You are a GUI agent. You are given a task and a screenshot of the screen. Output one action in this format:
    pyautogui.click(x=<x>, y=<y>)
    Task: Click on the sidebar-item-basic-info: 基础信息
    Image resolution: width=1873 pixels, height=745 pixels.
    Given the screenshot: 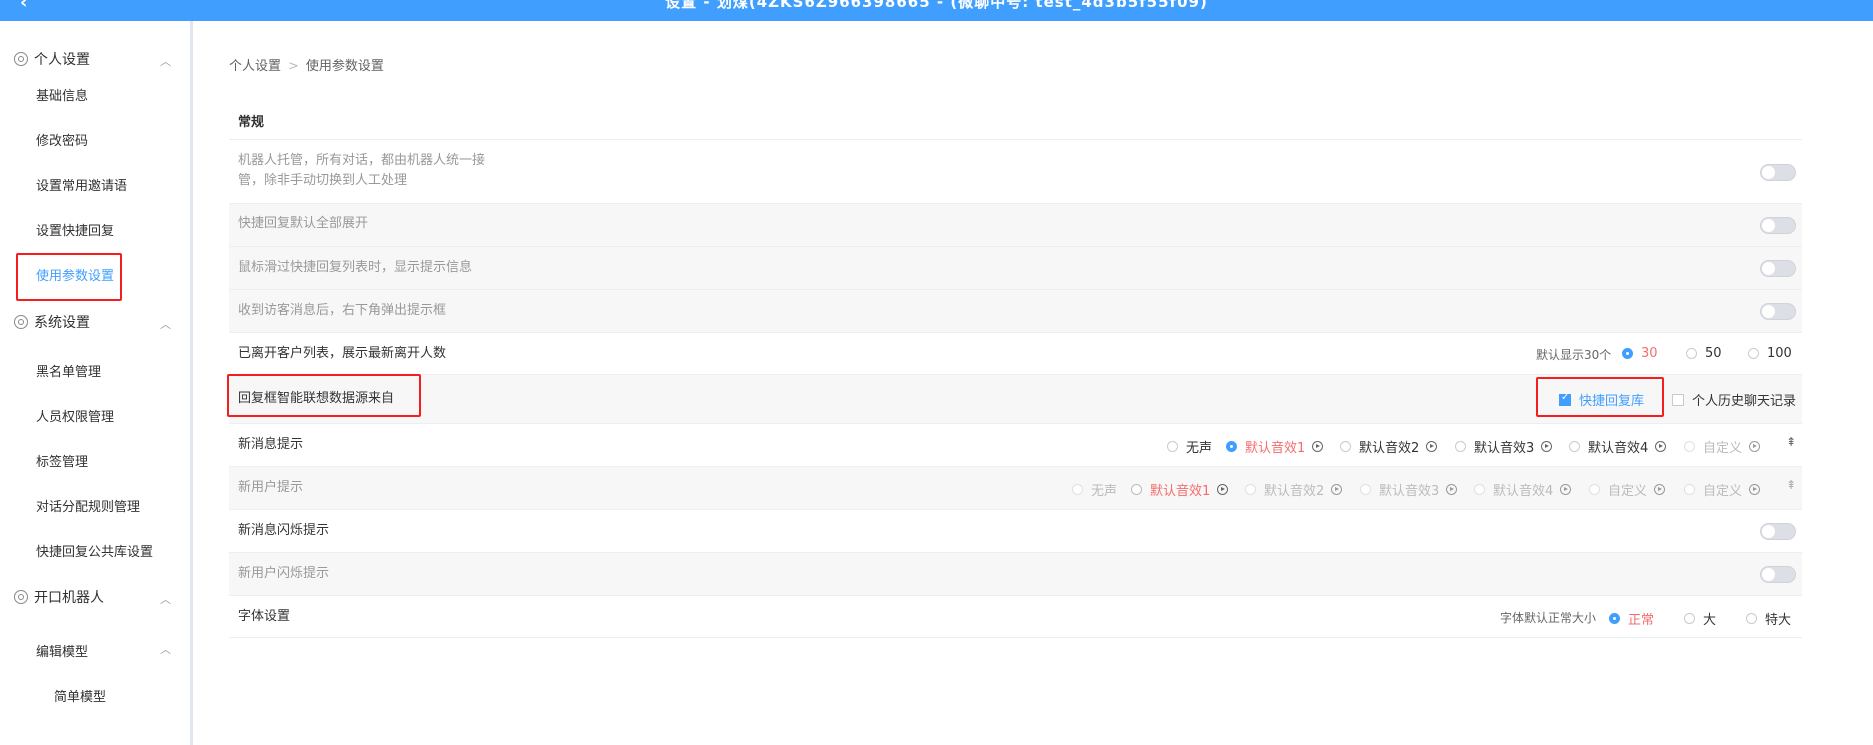 What is the action you would take?
    pyautogui.click(x=62, y=94)
    